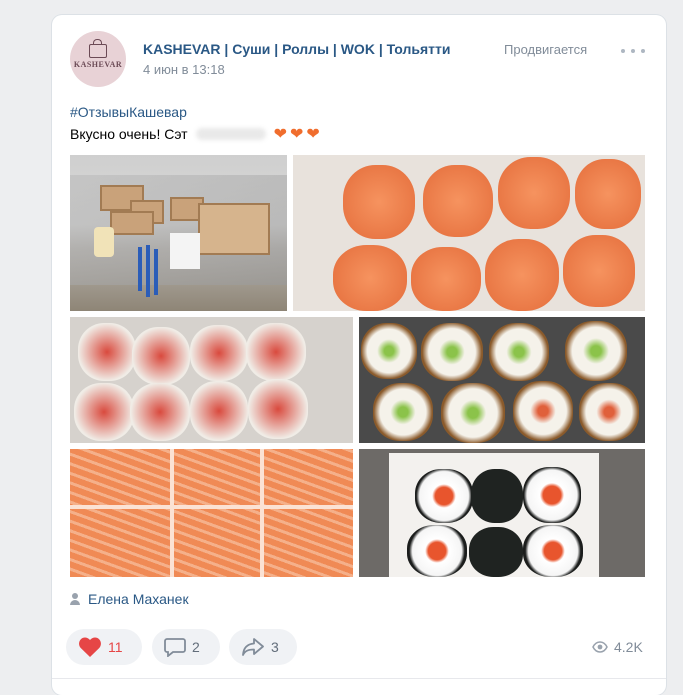  What do you see at coordinates (128, 112) in the screenshot?
I see `hashtag-link: #ОтзывыКашевар` at bounding box center [128, 112].